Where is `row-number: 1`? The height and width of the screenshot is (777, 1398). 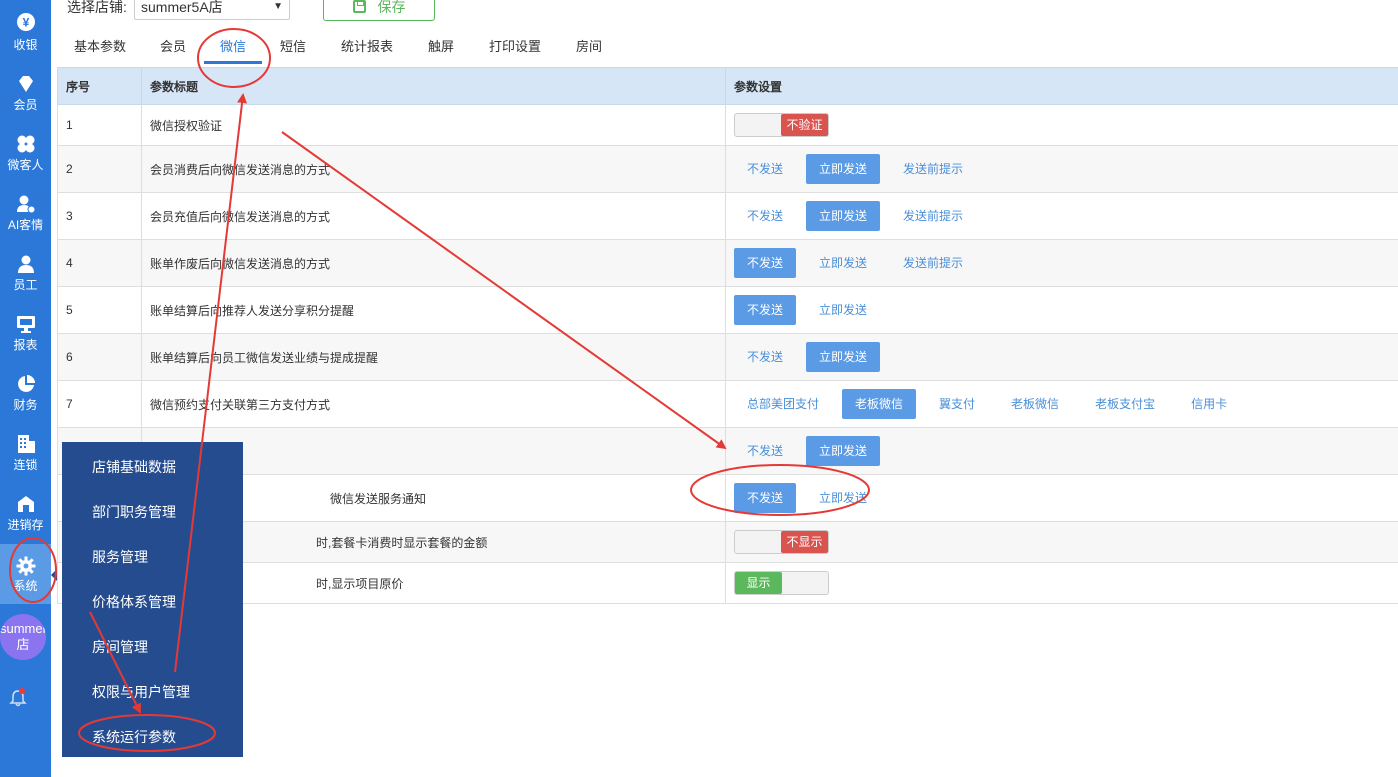 row-number: 1 is located at coordinates (99, 125).